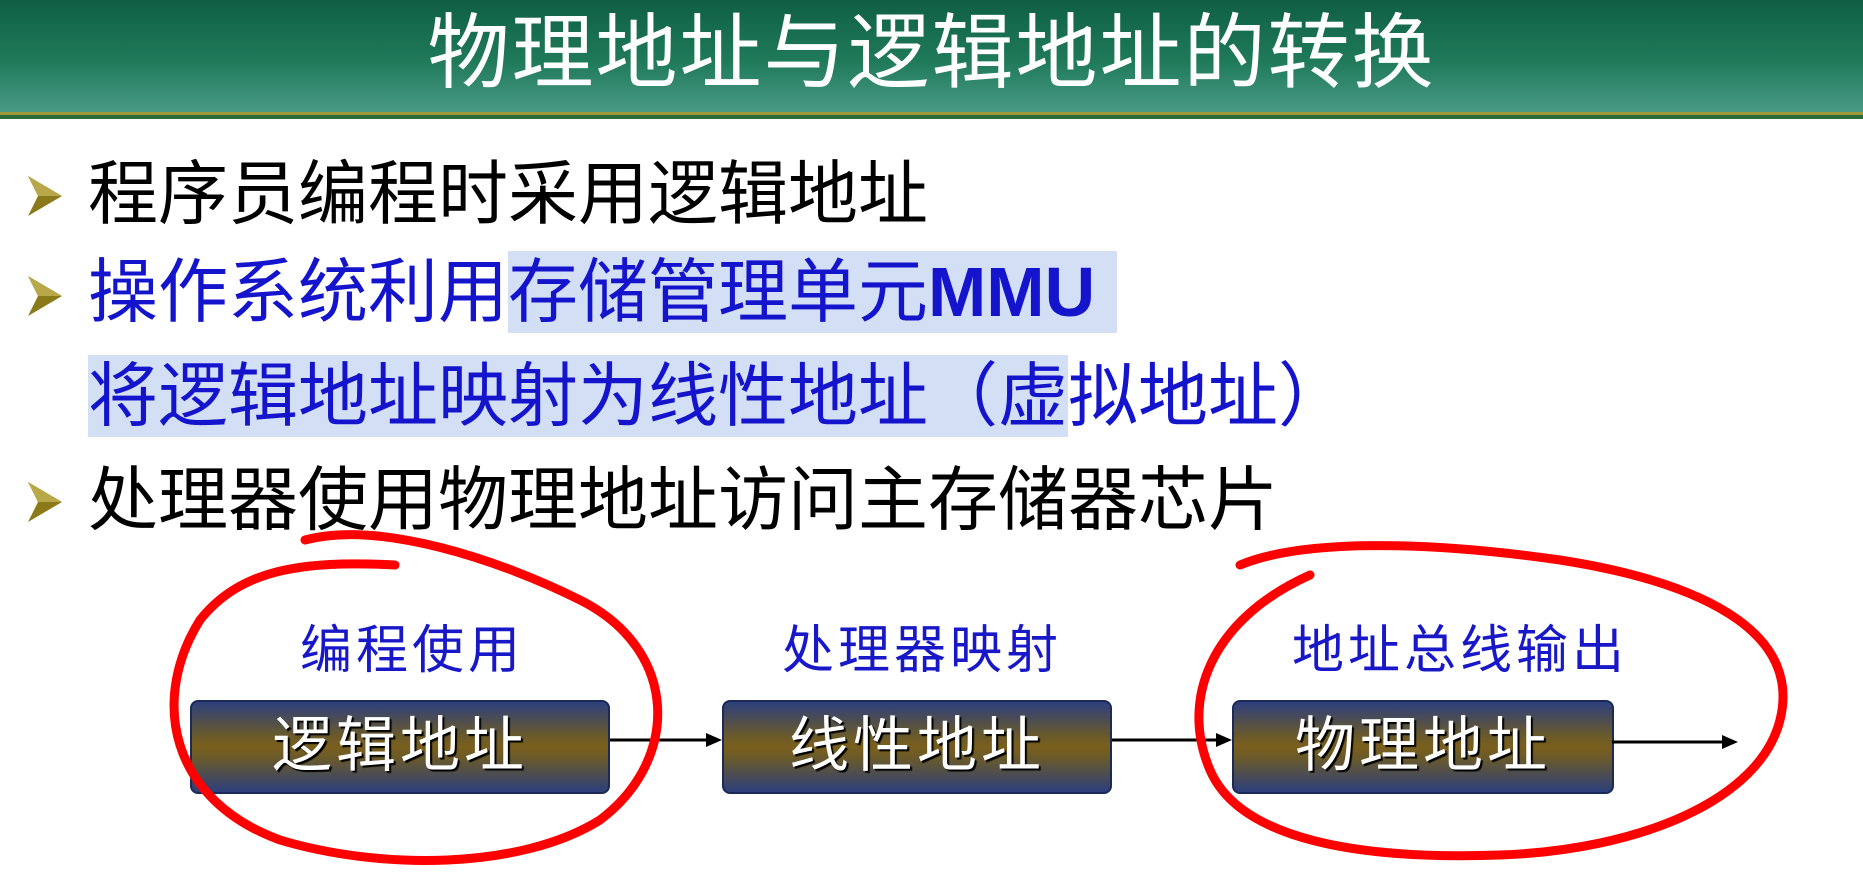 Image resolution: width=1863 pixels, height=891 pixels. I want to click on stage-3-label: 地址总线输出, so click(1459, 651).